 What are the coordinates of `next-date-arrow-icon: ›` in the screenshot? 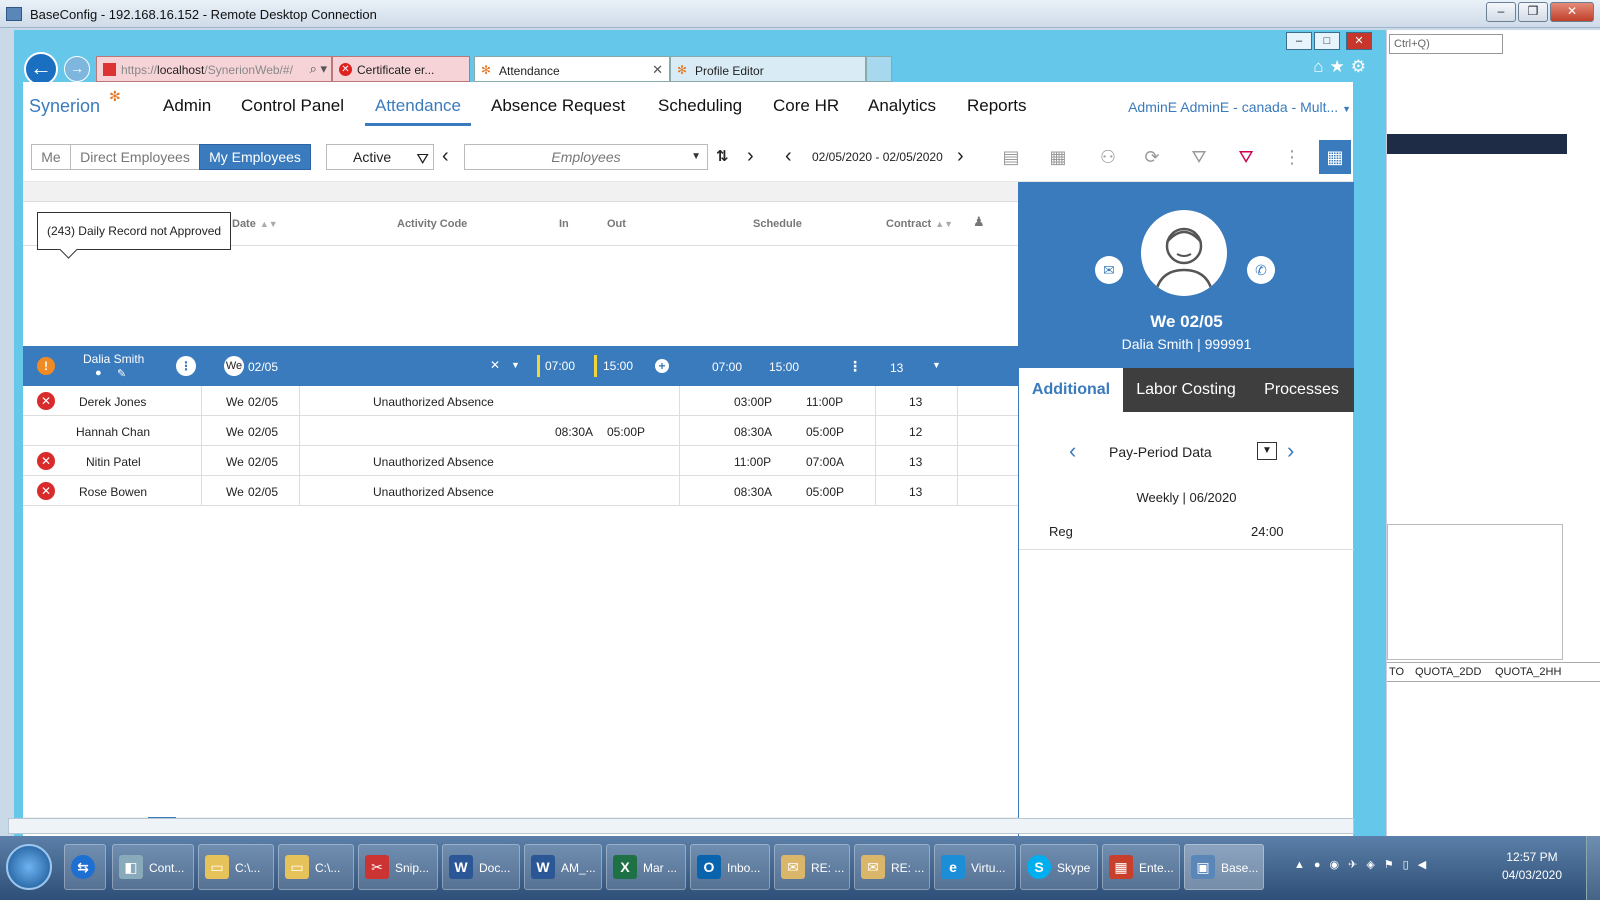 It's located at (960, 156).